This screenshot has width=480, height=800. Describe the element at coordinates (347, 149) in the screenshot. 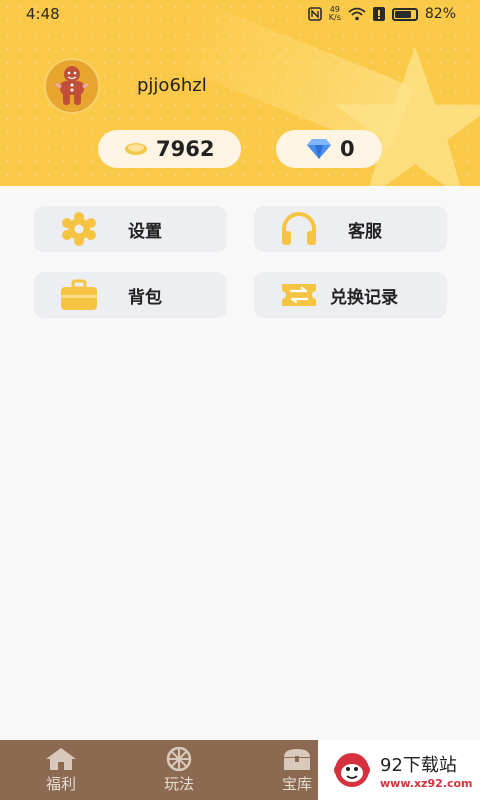

I see `diamond-count: 0` at that location.